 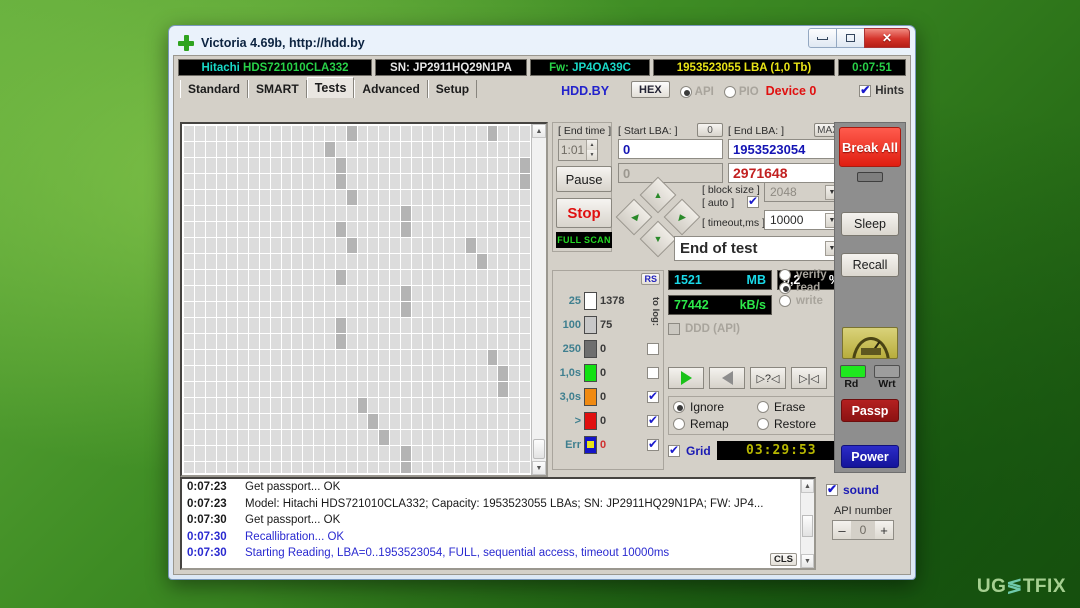 What do you see at coordinates (799, 424) in the screenshot?
I see `restore-radio: Restore` at bounding box center [799, 424].